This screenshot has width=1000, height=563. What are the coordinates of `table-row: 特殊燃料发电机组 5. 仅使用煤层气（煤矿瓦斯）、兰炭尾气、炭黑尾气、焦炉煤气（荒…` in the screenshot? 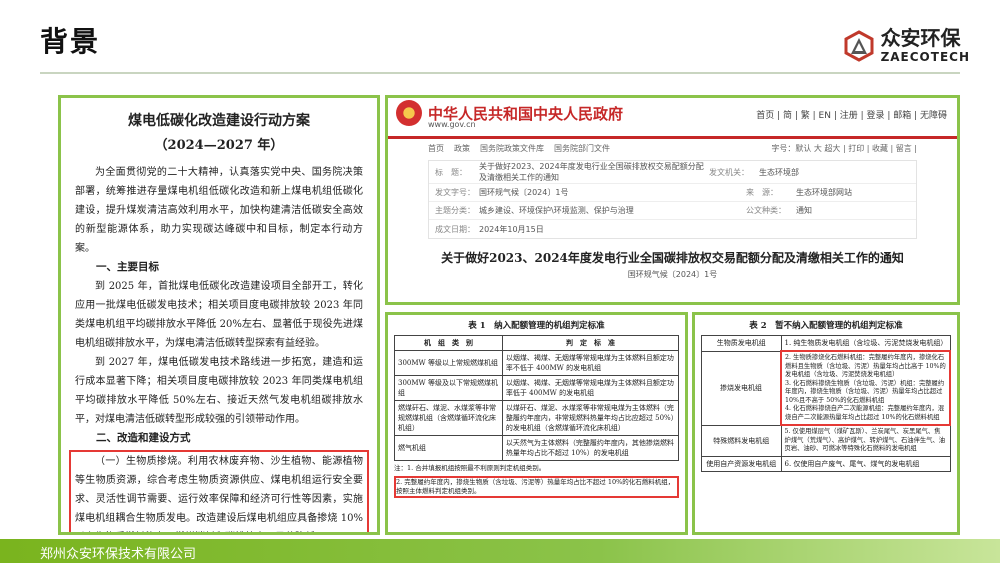 It's located at (826, 440).